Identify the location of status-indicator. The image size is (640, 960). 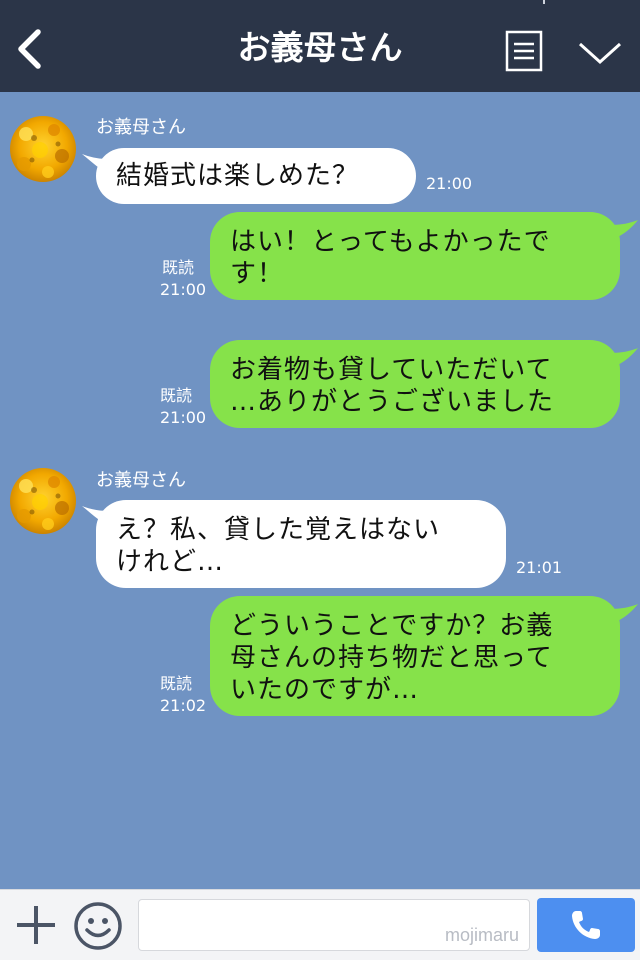
(544, 2).